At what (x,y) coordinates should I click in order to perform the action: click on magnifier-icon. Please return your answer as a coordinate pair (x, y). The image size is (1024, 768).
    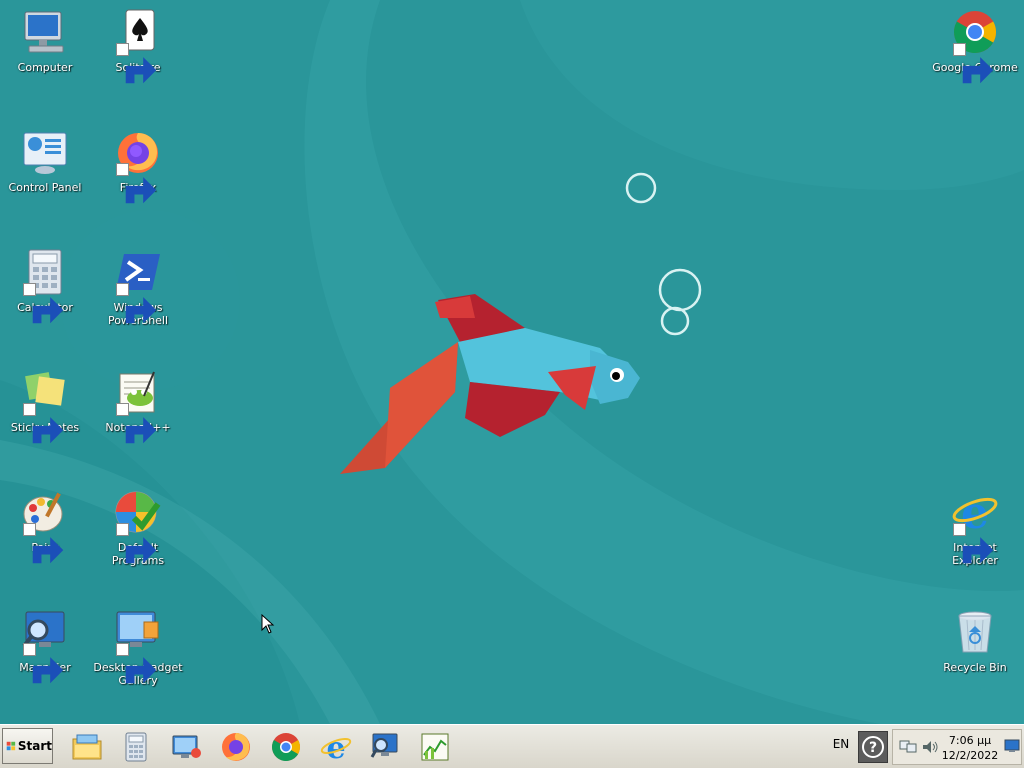
    Looking at the image, I should click on (384, 745).